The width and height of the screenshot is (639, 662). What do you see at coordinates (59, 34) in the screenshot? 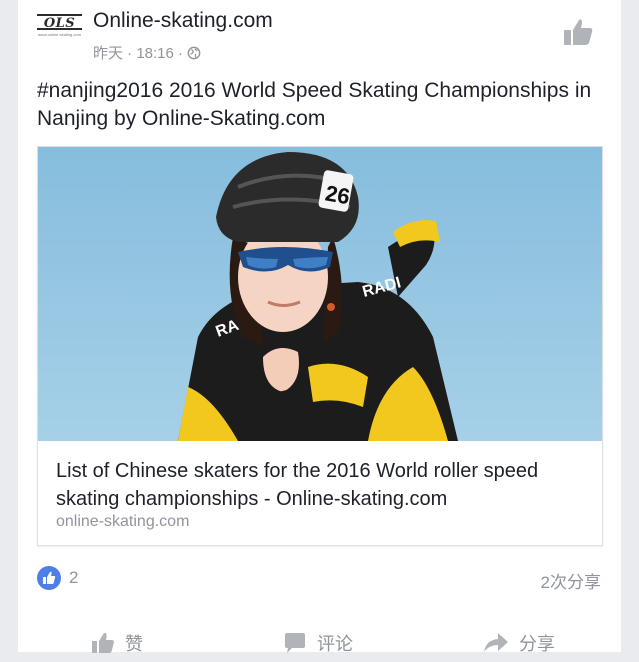
I see `logo-subtext: www.online-skating.com` at bounding box center [59, 34].